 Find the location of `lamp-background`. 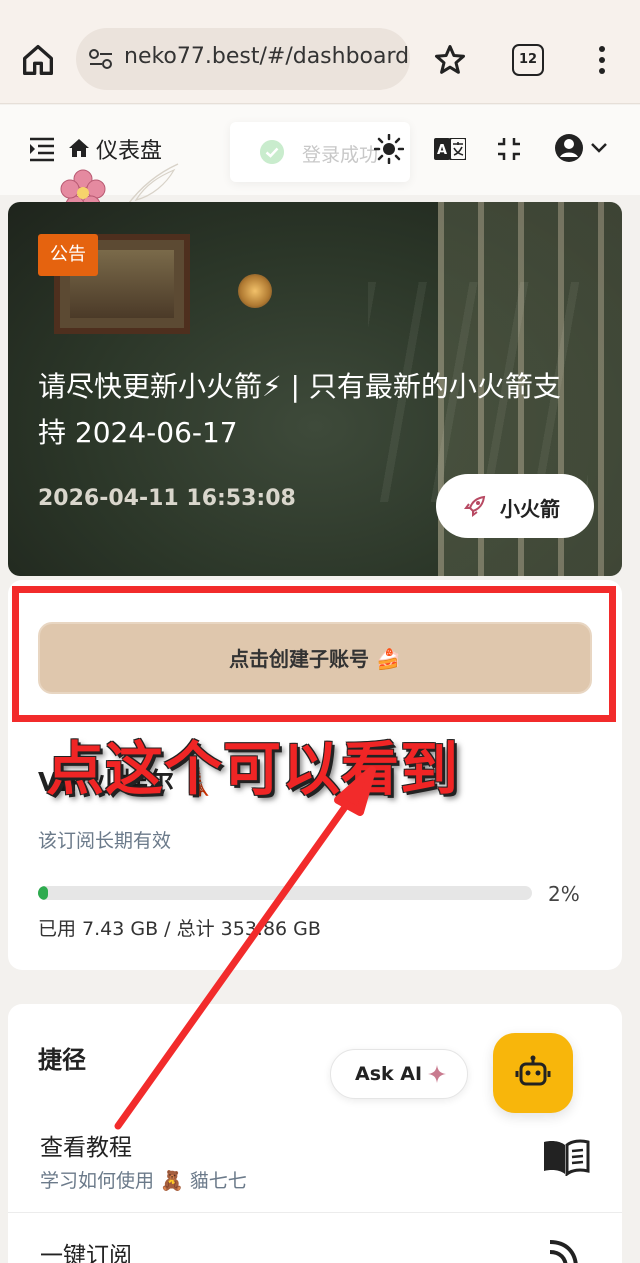

lamp-background is located at coordinates (255, 291).